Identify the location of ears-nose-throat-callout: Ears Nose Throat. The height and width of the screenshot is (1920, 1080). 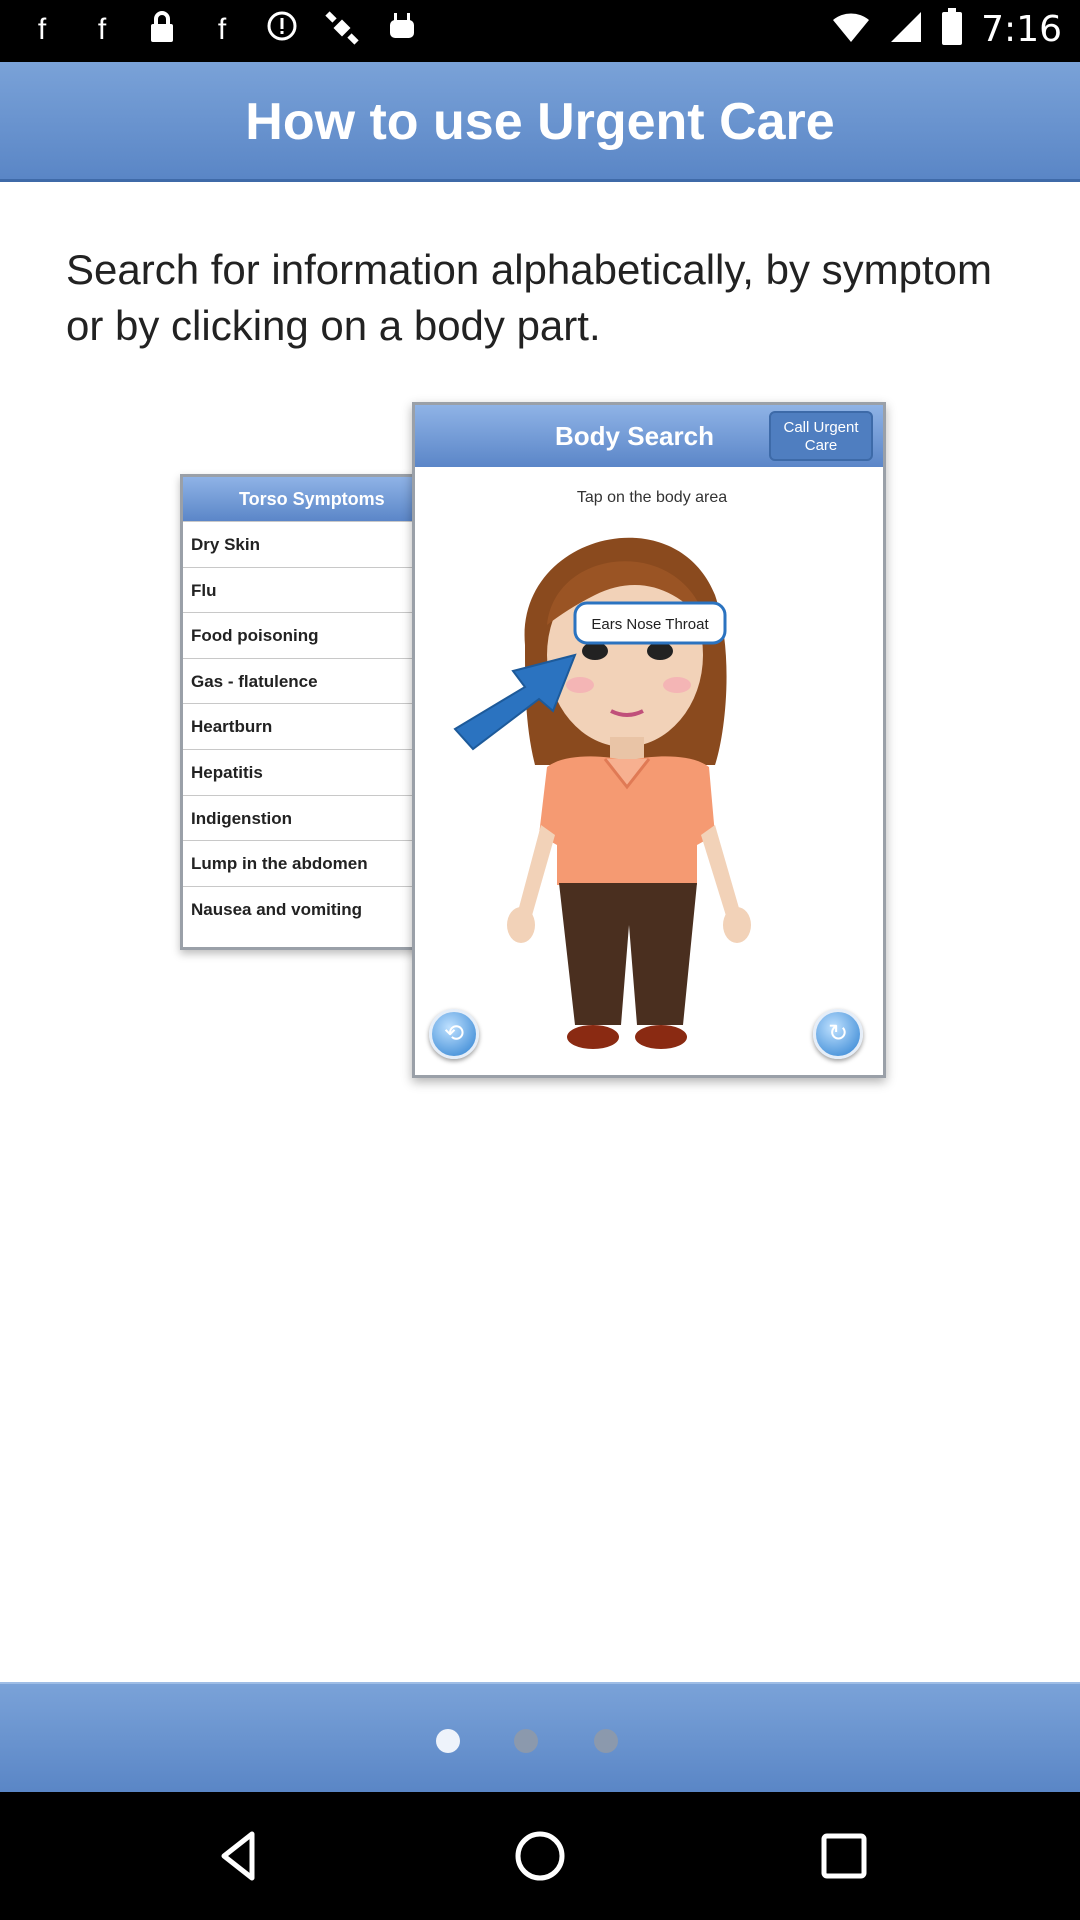
(650, 624).